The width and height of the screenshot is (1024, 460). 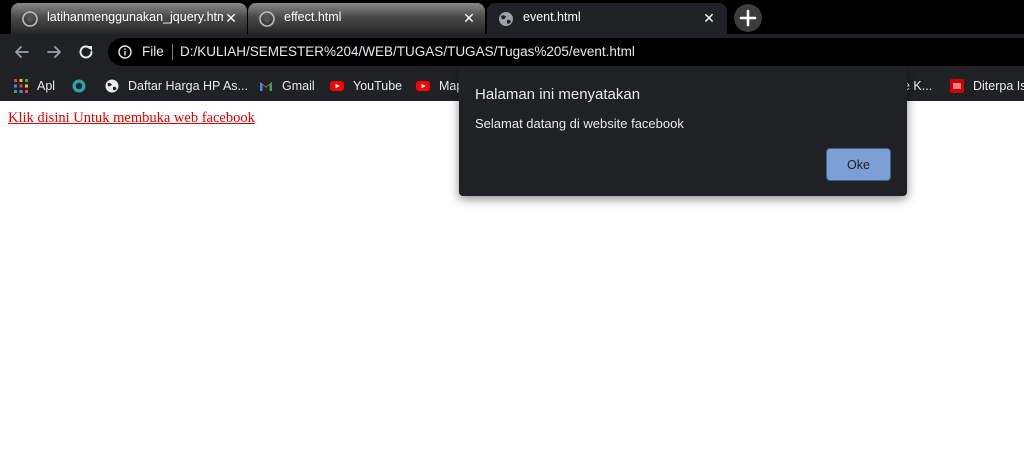 What do you see at coordinates (607, 18) in the screenshot?
I see `tab-event: event.html ✕` at bounding box center [607, 18].